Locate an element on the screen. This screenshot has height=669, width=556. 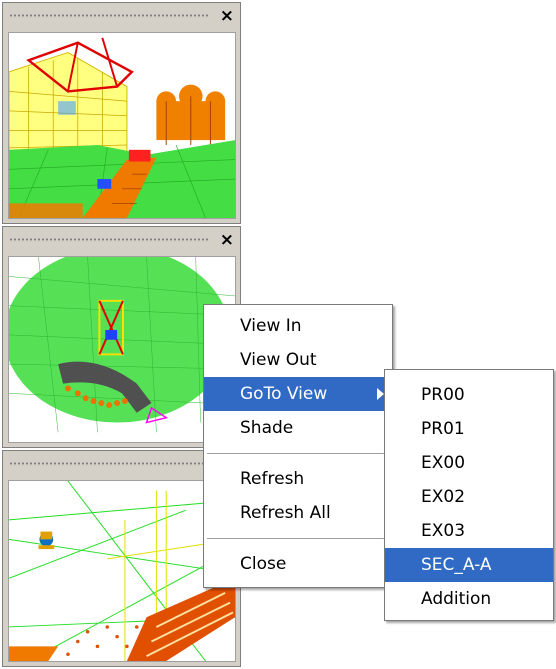
view-panel-1: × is located at coordinates (121, 113).